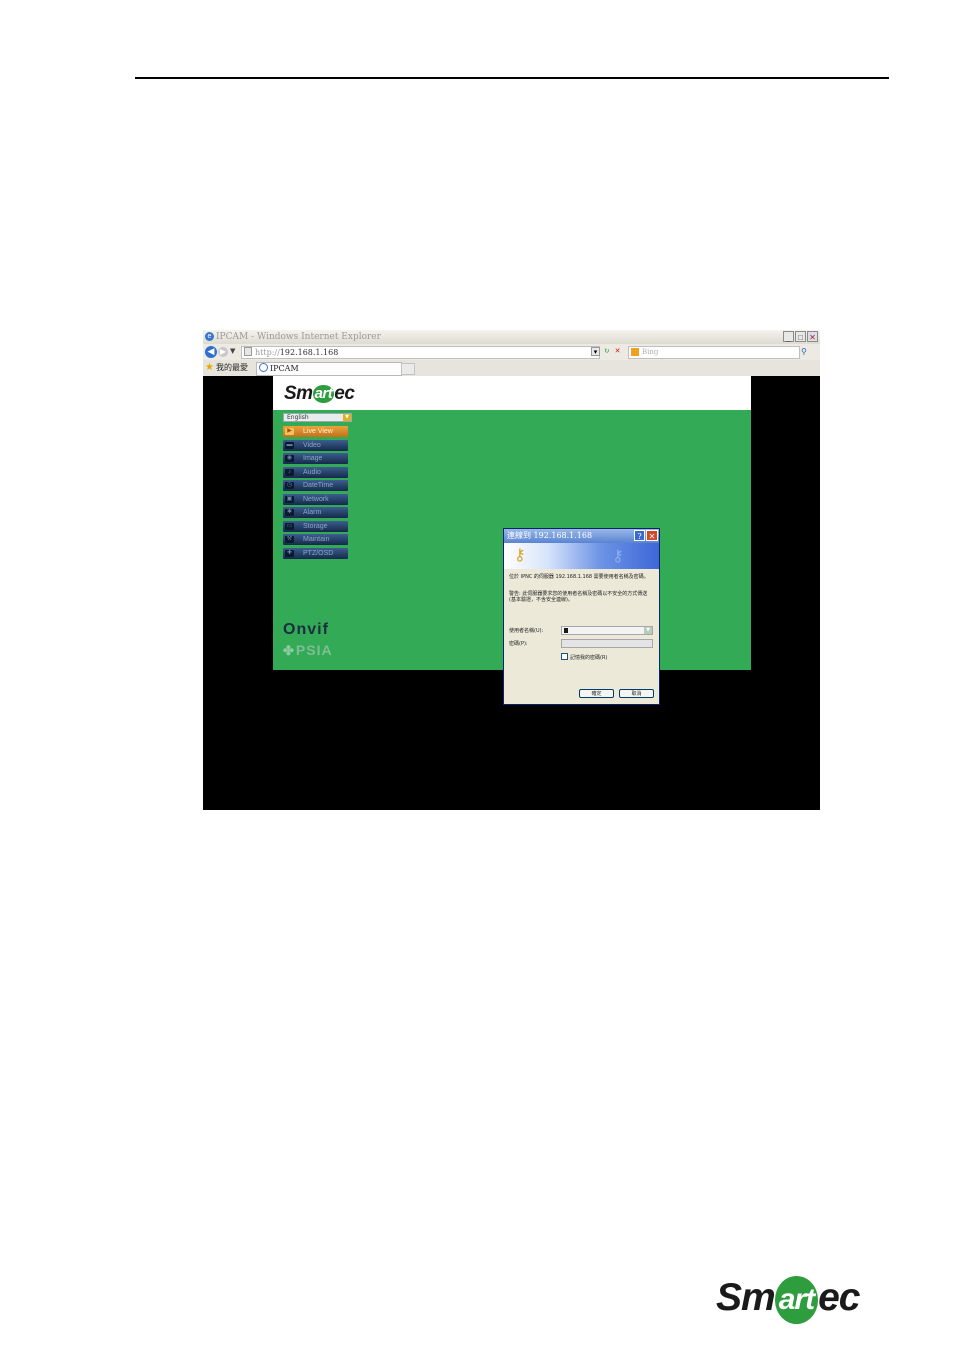 The height and width of the screenshot is (1350, 955). I want to click on menu-item-video: ▬ Video, so click(315, 445).